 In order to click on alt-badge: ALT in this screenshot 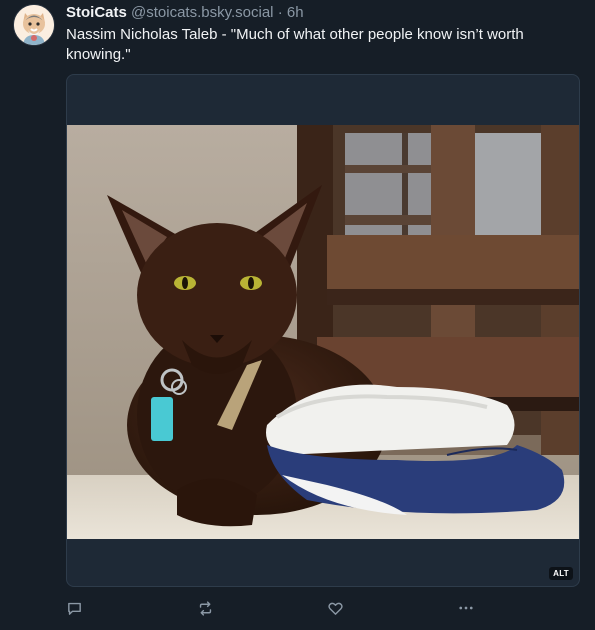, I will do `click(561, 573)`.